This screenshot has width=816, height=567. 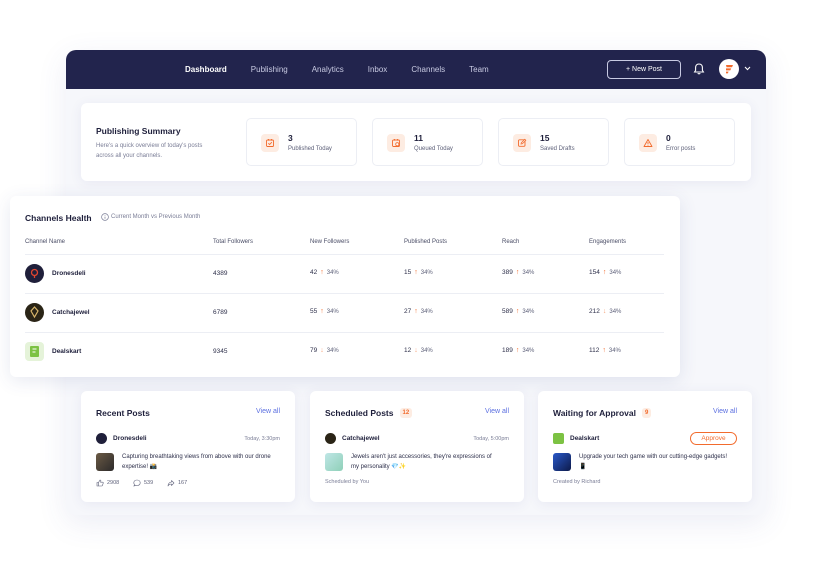 I want to click on share-icon, so click(x=171, y=483).